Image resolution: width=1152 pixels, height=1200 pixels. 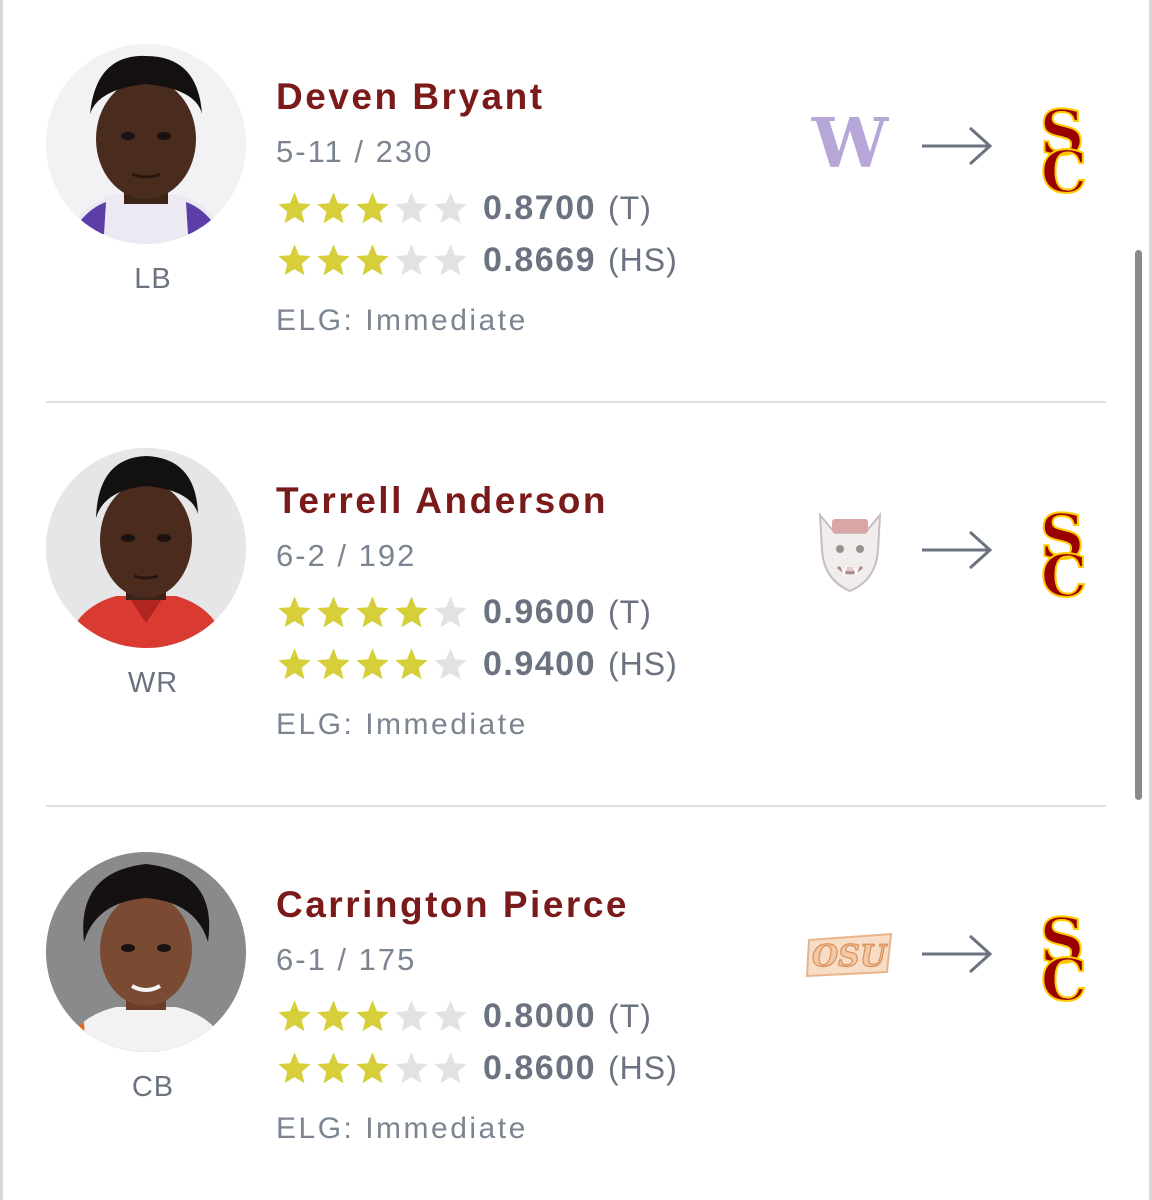 What do you see at coordinates (850, 550) in the screenshot?
I see `nc-state-wolf-icon` at bounding box center [850, 550].